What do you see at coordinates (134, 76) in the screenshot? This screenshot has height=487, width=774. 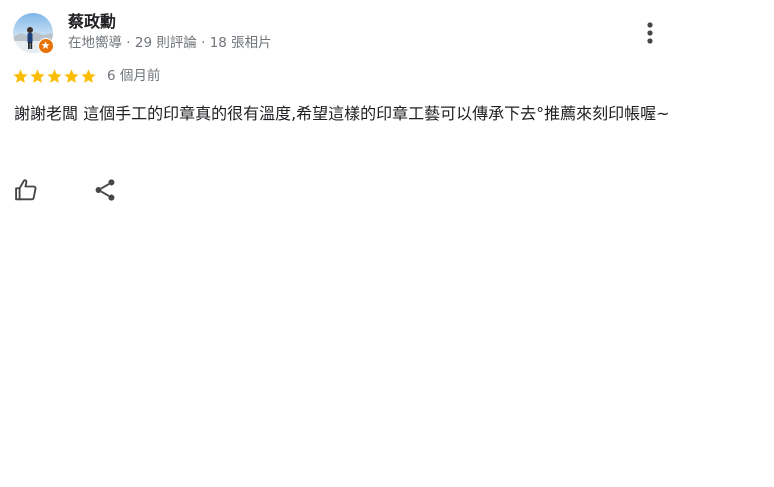 I see `review-date: 6 個月前` at bounding box center [134, 76].